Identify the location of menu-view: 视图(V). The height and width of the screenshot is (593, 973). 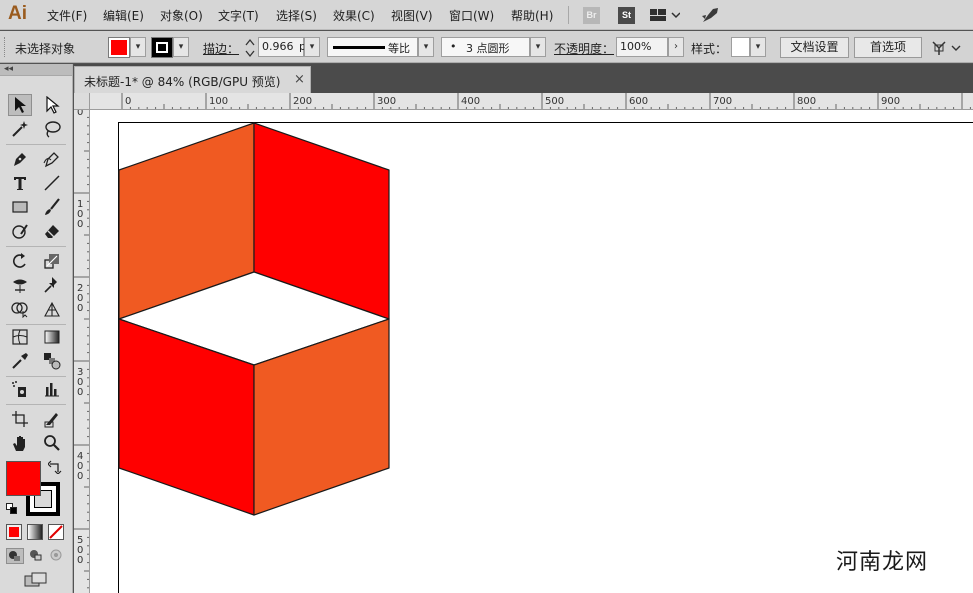
(412, 15).